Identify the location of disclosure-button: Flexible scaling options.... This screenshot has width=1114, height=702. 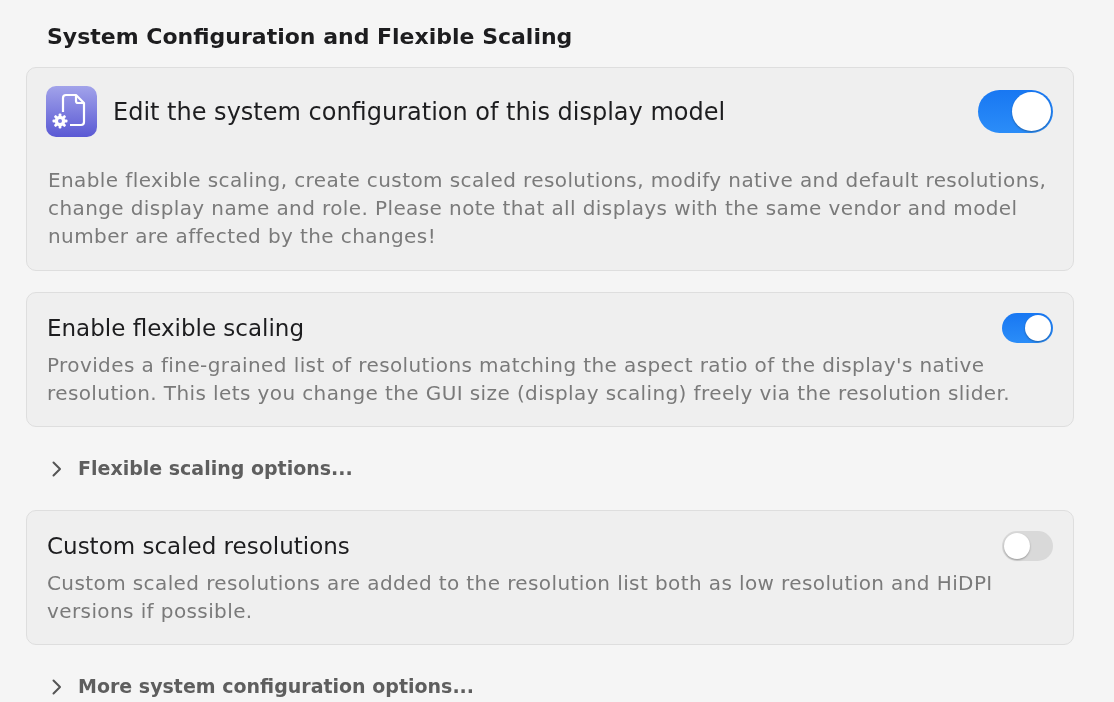
(202, 468).